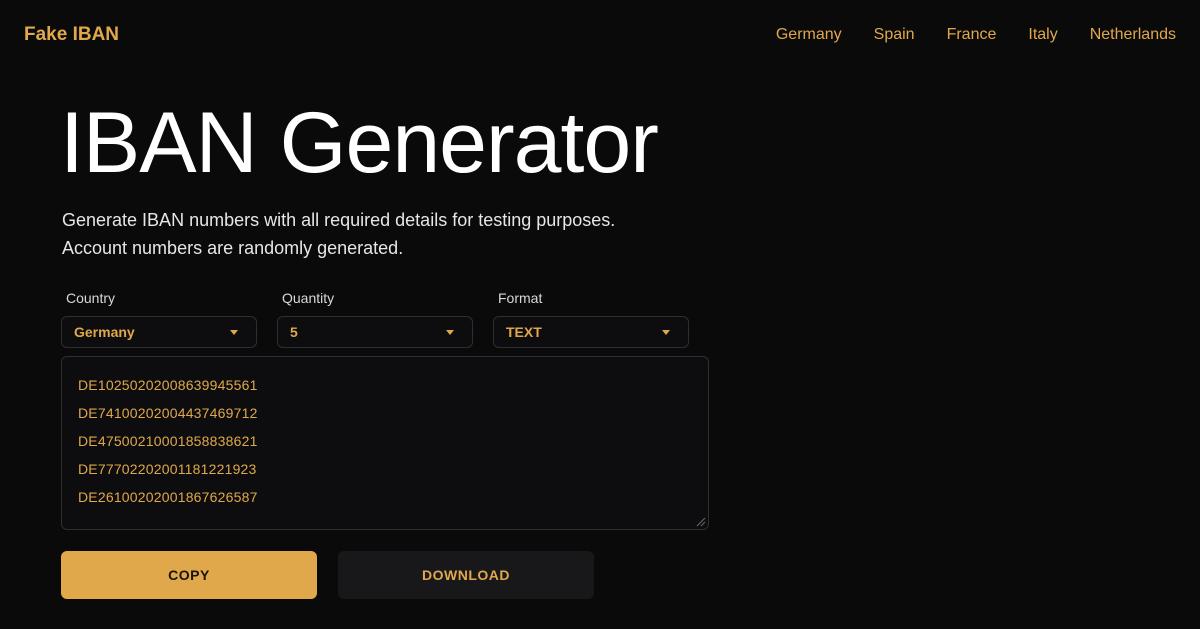  Describe the element at coordinates (524, 332) in the screenshot. I see `format-select-value: TEXT` at that location.